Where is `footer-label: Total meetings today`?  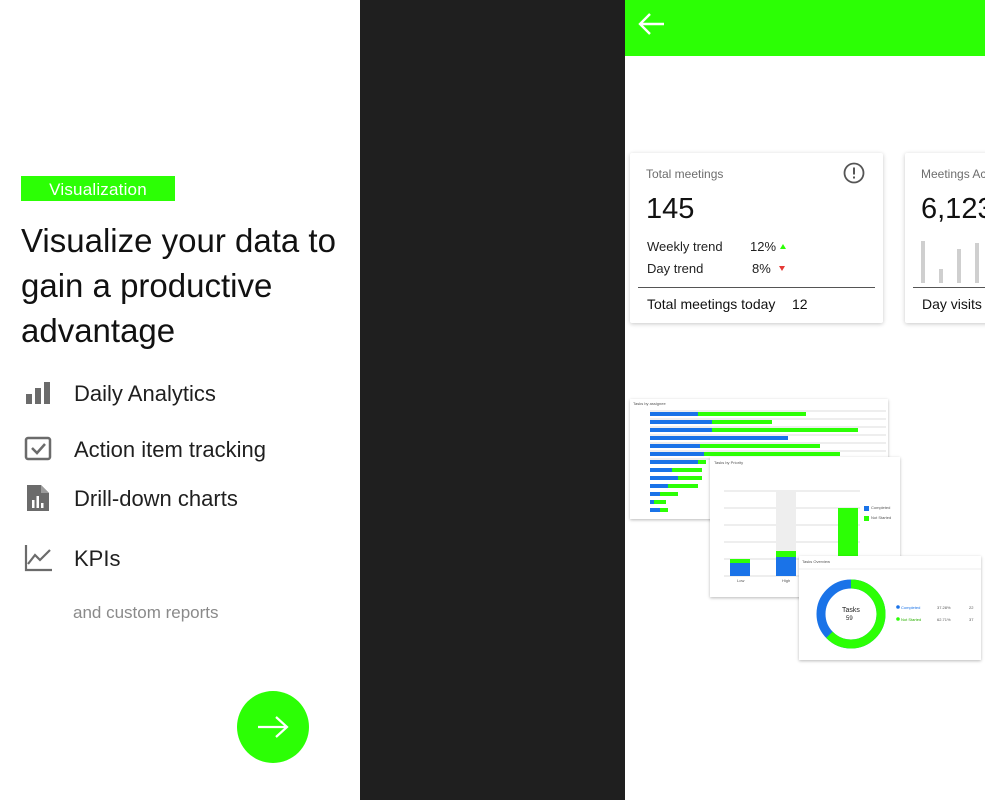
footer-label: Total meetings today is located at coordinates (711, 304).